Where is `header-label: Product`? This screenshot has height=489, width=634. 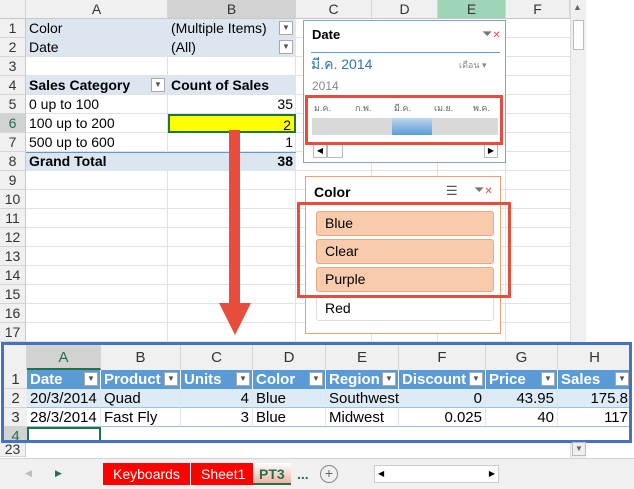 header-label: Product is located at coordinates (132, 379).